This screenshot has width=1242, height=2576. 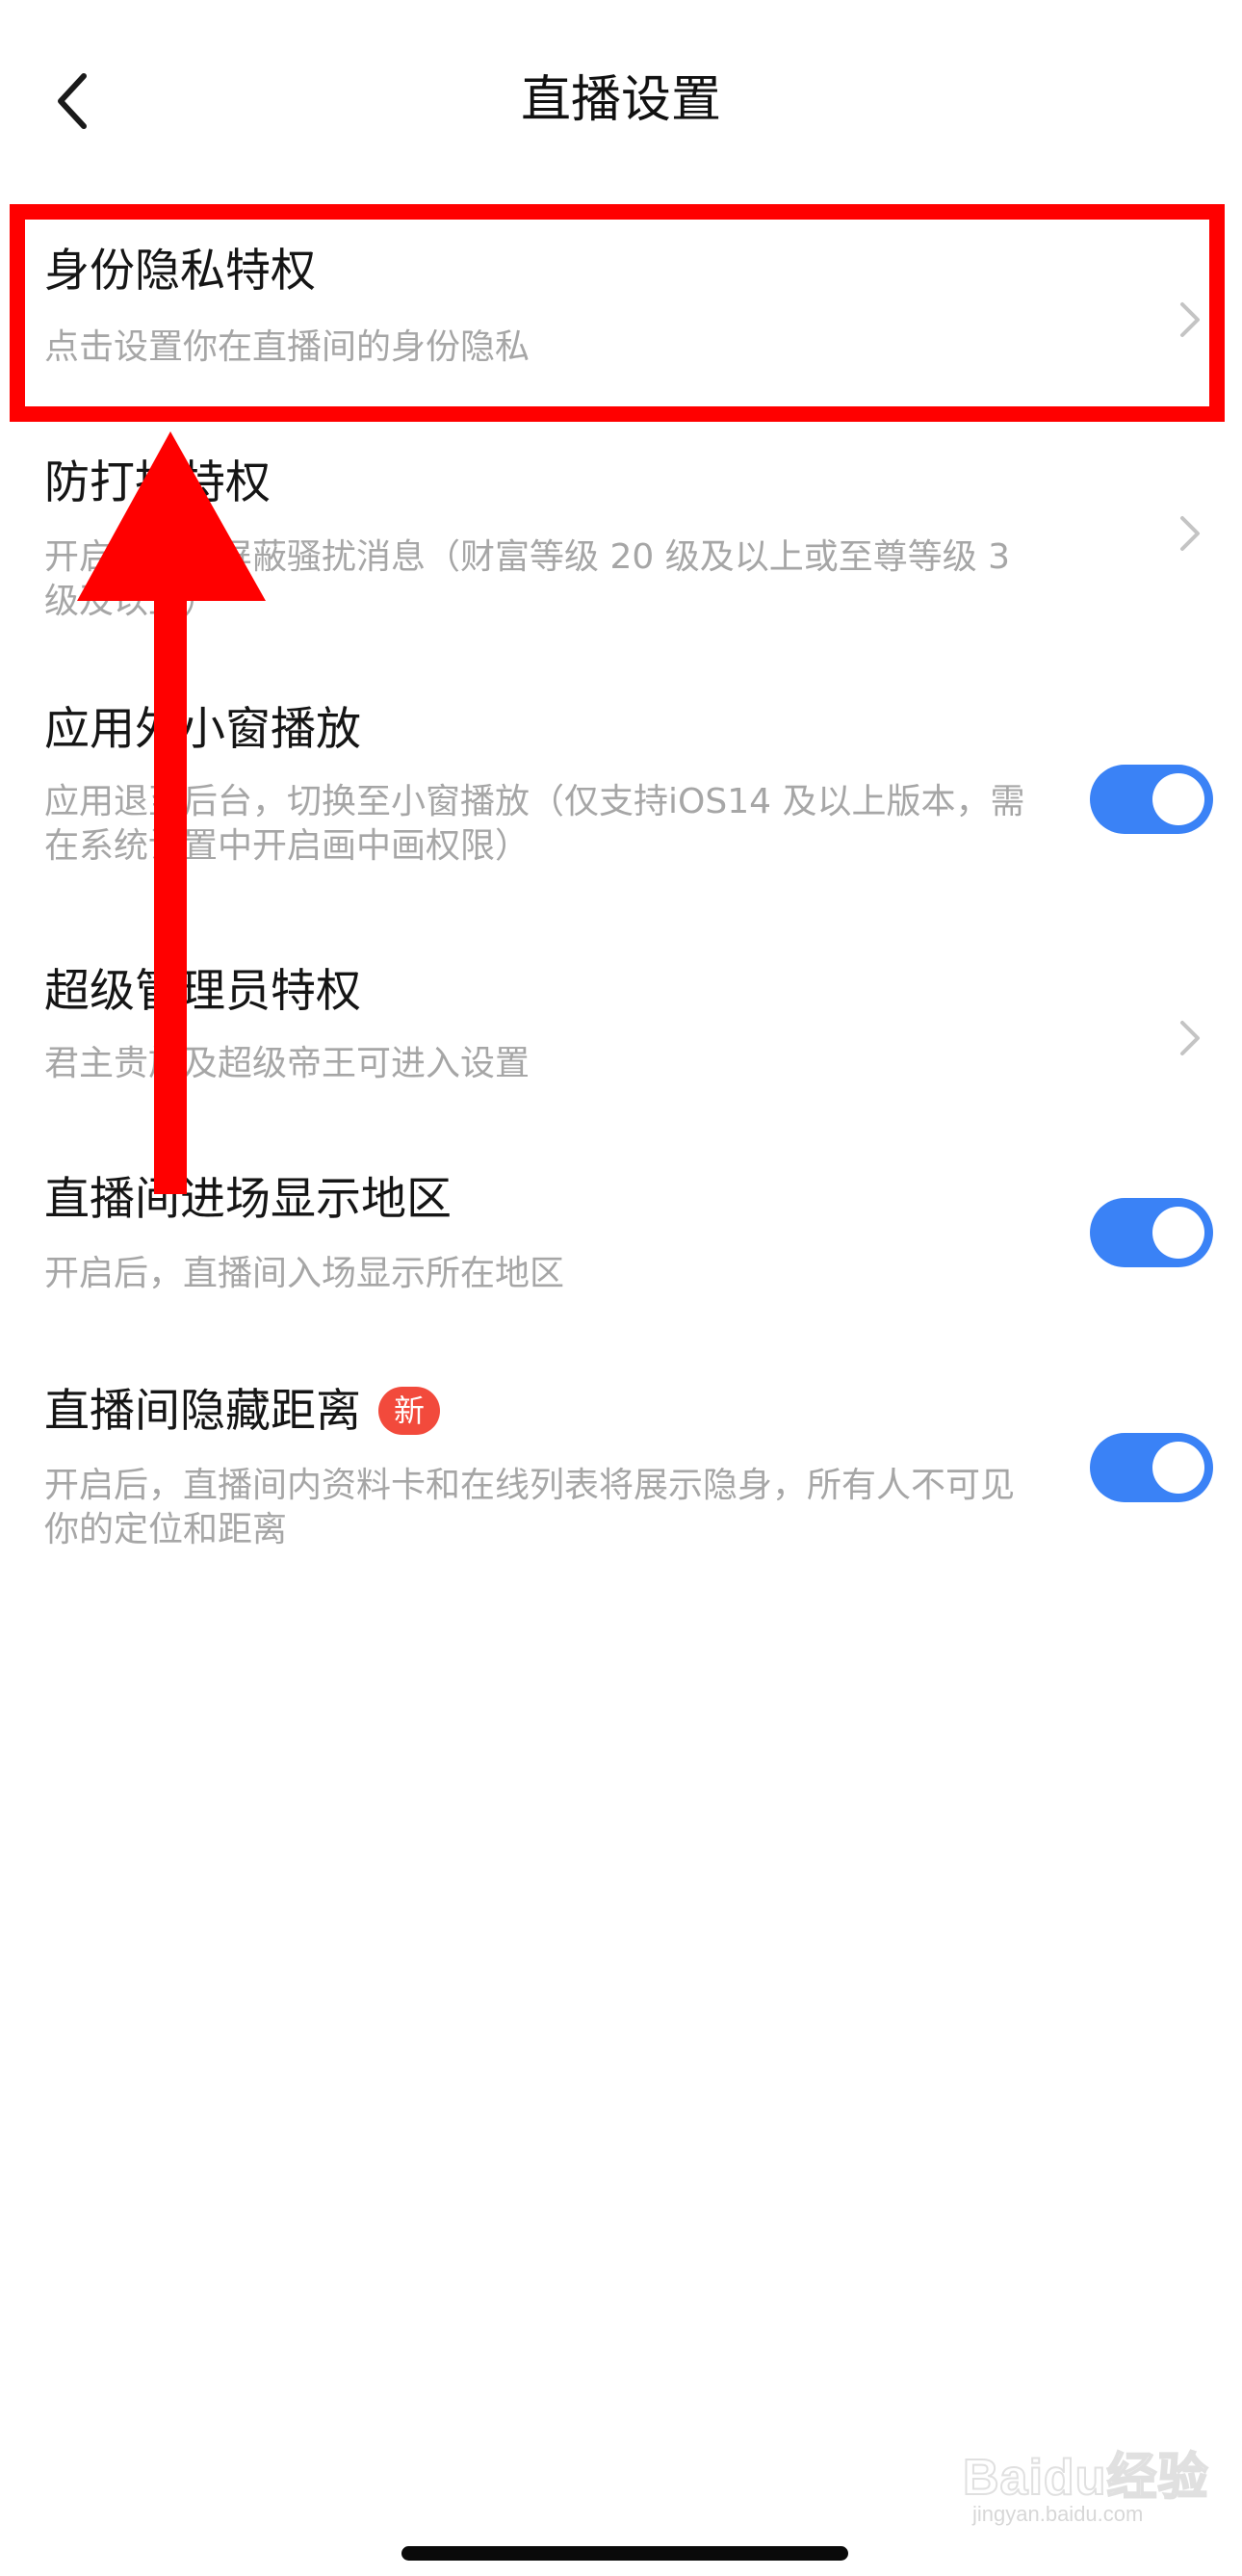 What do you see at coordinates (157, 482) in the screenshot?
I see `setting-title: 防打扰特权` at bounding box center [157, 482].